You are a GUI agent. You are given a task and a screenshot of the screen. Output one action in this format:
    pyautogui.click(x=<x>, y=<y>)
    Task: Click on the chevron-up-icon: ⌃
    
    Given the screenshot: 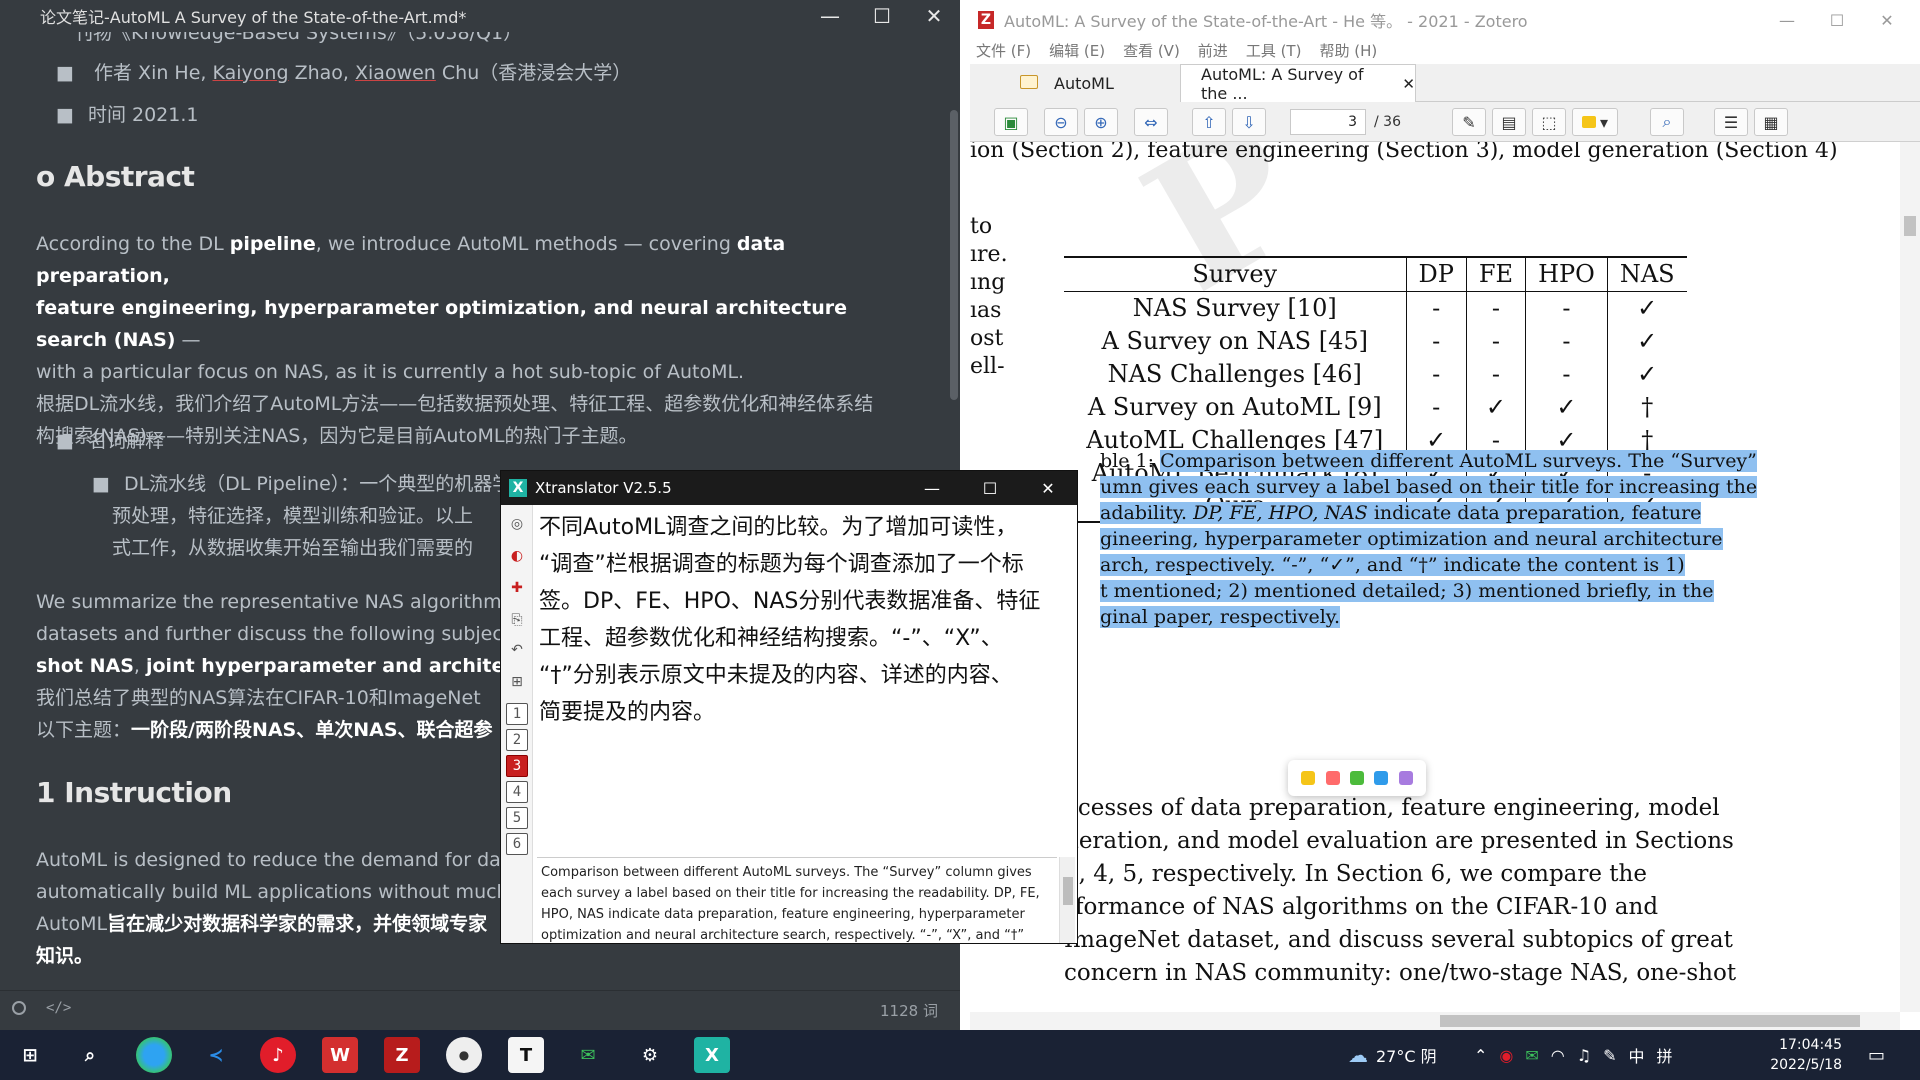 What is the action you would take?
    pyautogui.click(x=1480, y=1055)
    